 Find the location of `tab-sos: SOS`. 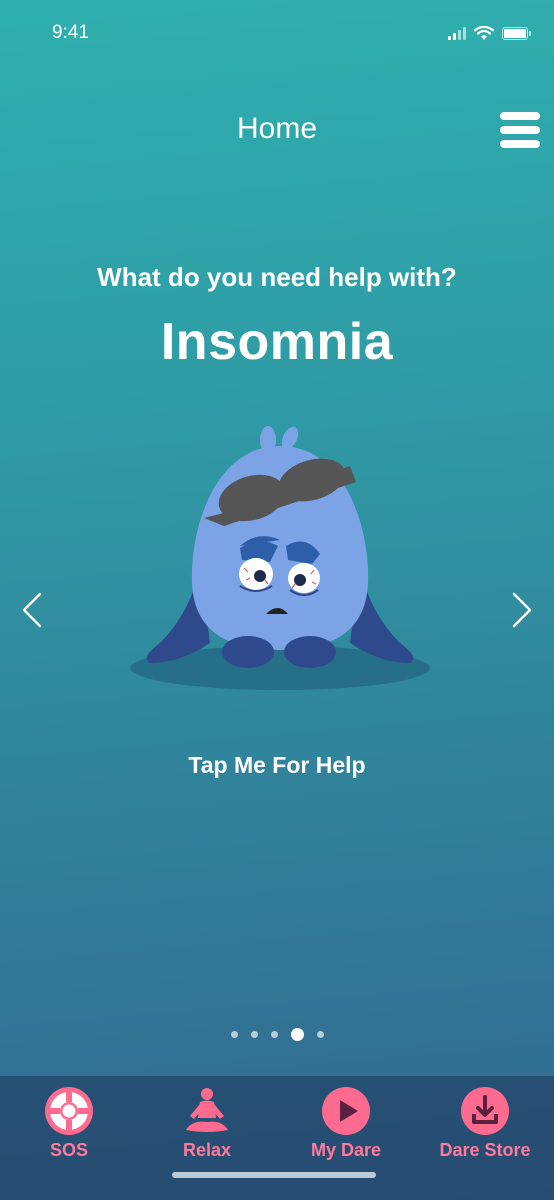

tab-sos: SOS is located at coordinates (69, 1123).